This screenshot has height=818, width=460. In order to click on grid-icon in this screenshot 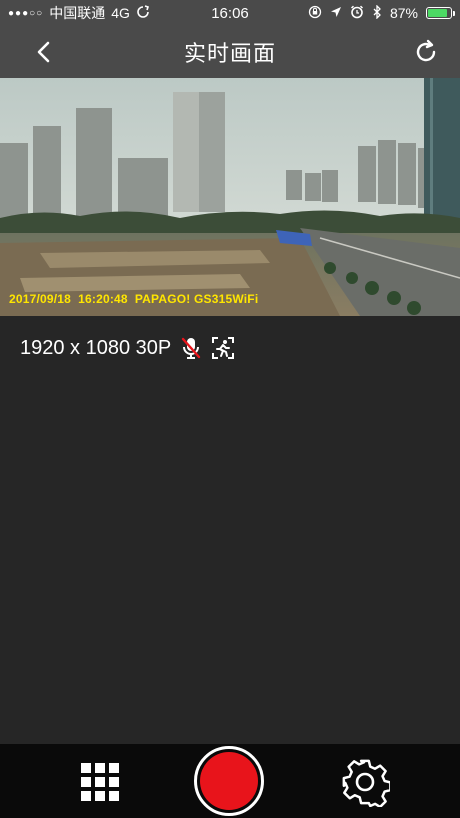, I will do `click(100, 782)`.